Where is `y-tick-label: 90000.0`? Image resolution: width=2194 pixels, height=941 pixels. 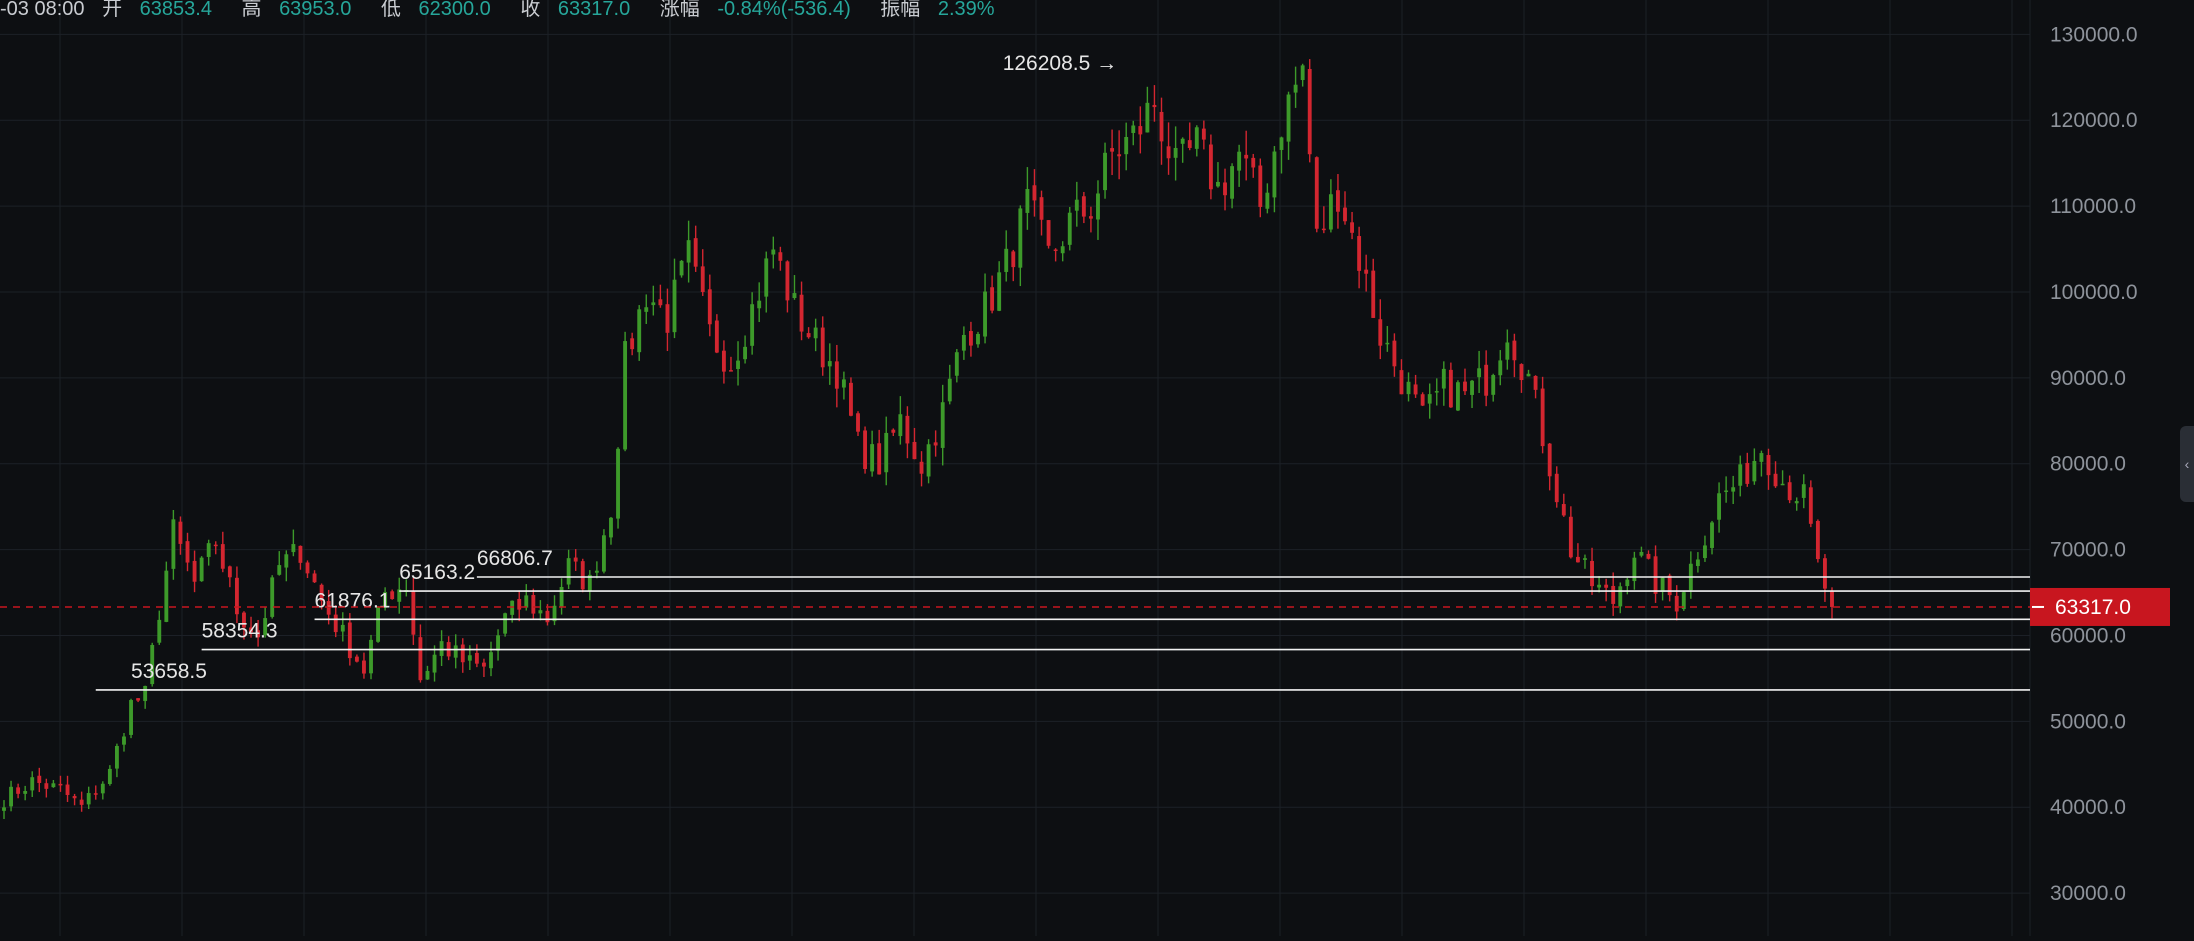 y-tick-label: 90000.0 is located at coordinates (2088, 378).